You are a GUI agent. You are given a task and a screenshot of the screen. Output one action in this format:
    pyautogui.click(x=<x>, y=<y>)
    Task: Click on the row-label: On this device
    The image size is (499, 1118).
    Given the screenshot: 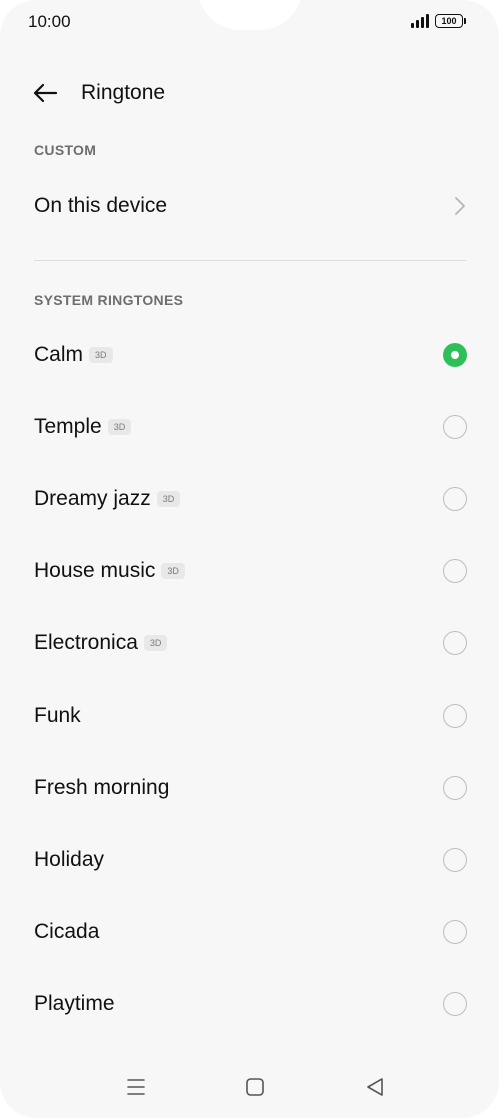 What is the action you would take?
    pyautogui.click(x=100, y=206)
    